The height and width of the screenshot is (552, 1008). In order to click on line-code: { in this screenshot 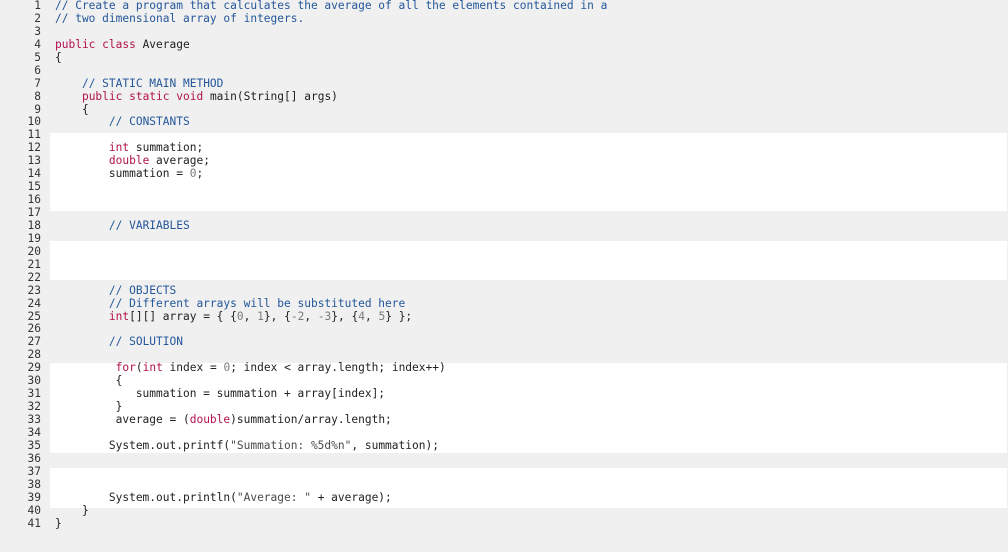, I will do `click(51, 57)`.